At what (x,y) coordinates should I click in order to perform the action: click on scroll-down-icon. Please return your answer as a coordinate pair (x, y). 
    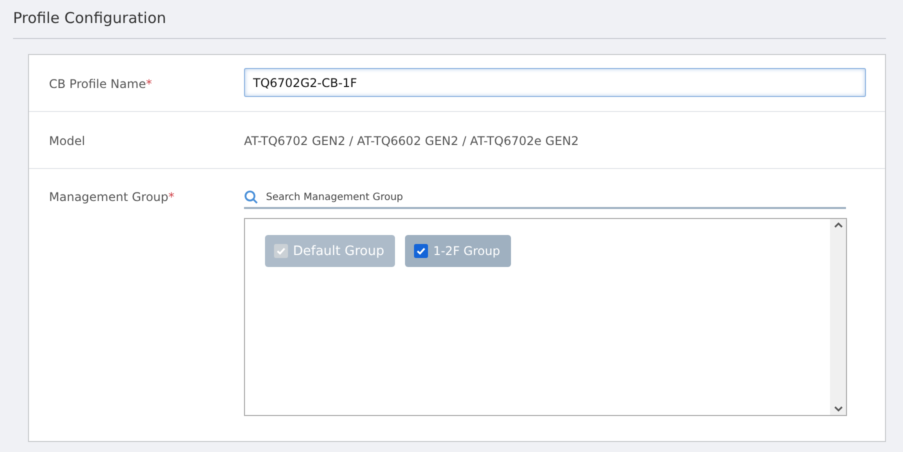
    Looking at the image, I should click on (838, 409).